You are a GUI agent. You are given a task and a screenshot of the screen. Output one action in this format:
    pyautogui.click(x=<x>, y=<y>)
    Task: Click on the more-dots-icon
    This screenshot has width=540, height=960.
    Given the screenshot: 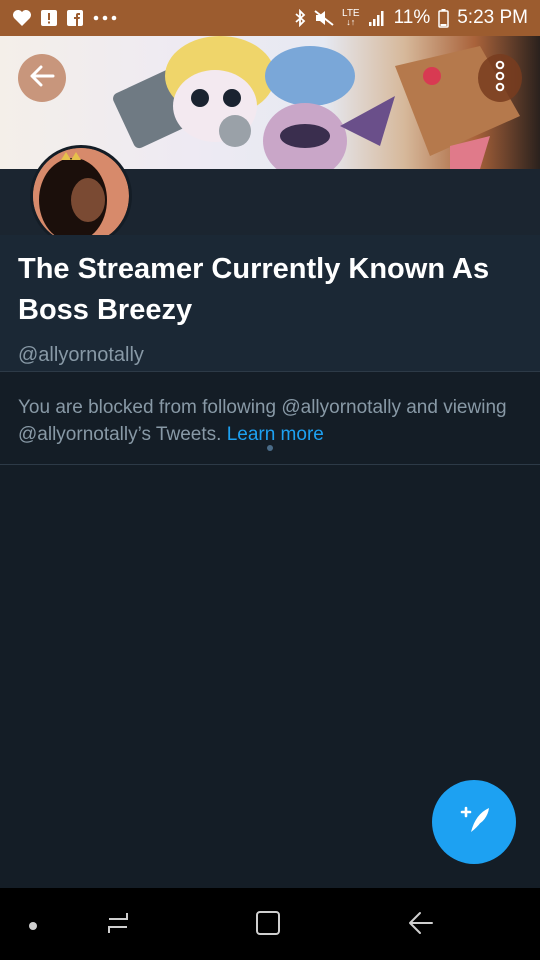 What is the action you would take?
    pyautogui.click(x=105, y=18)
    